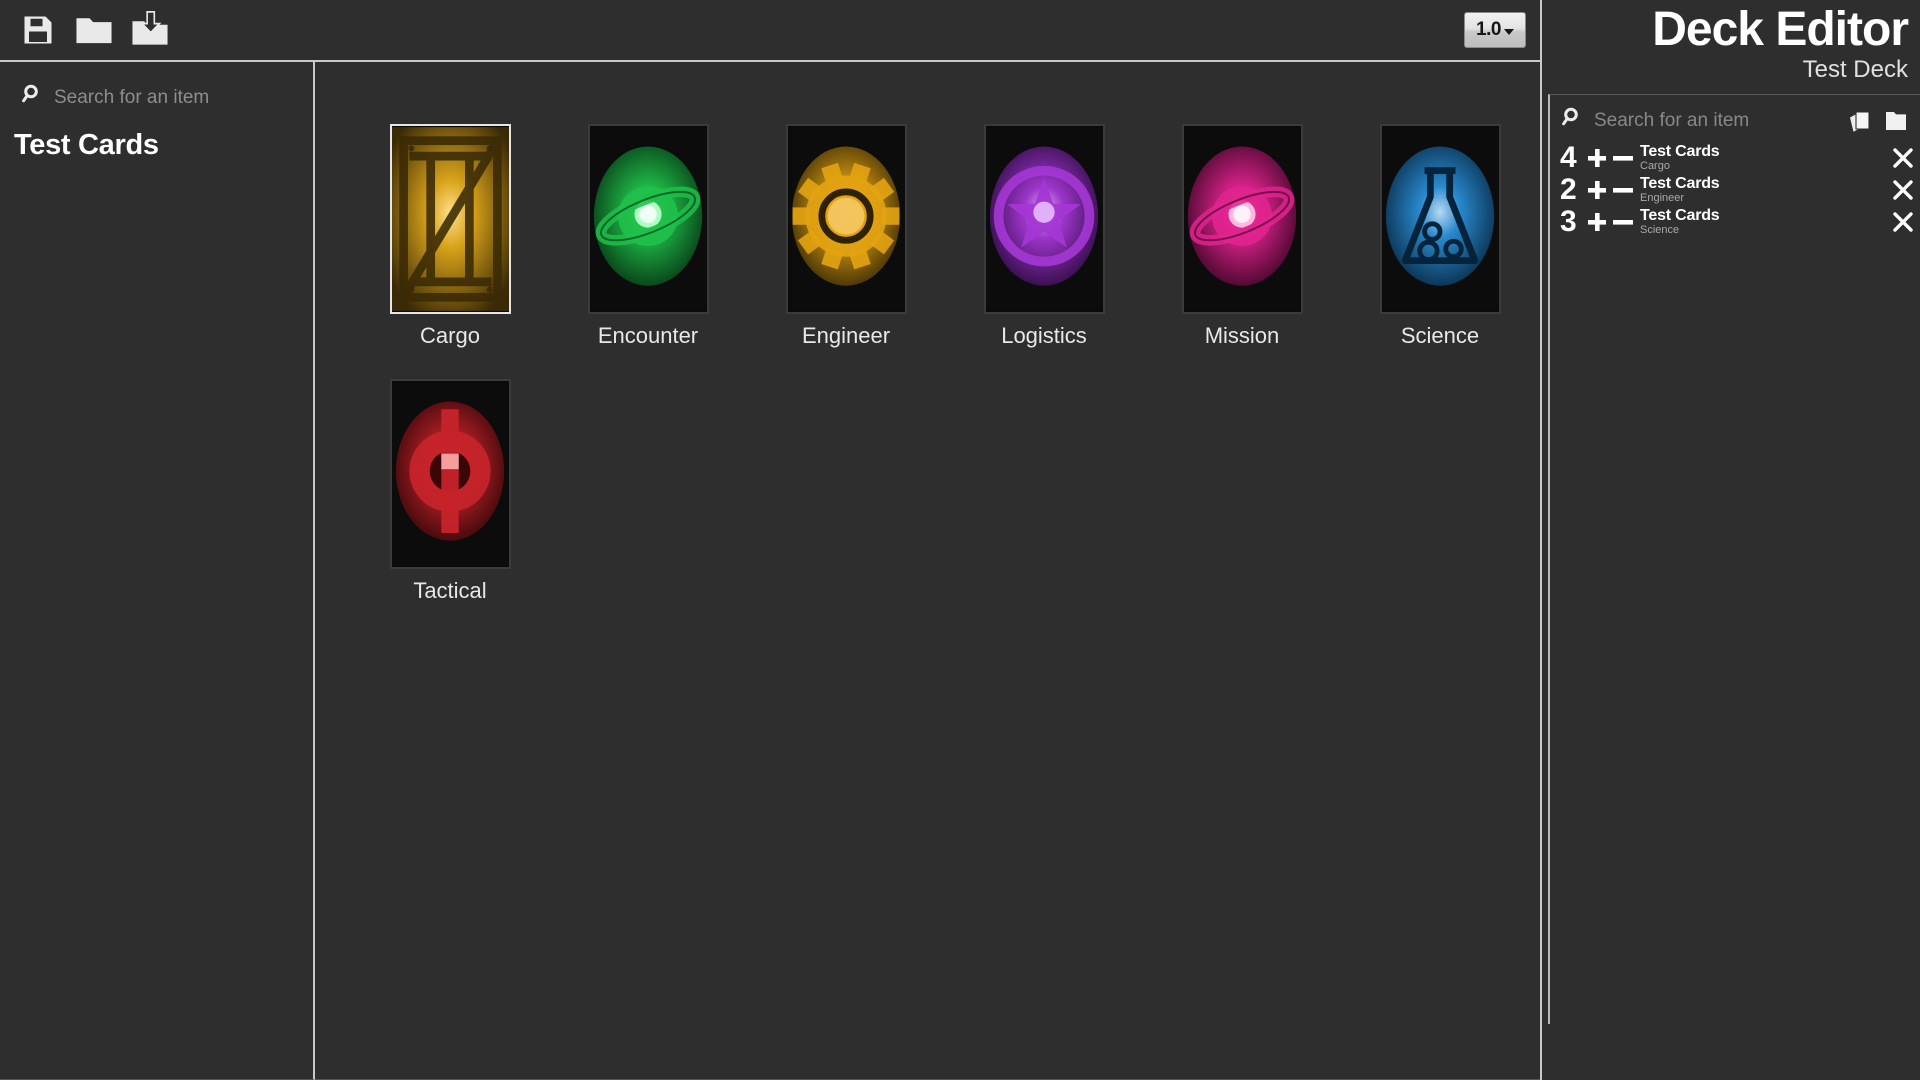 This screenshot has height=1080, width=1920. I want to click on deck-entry-labels: Test Cards Engineer, so click(1761, 190).